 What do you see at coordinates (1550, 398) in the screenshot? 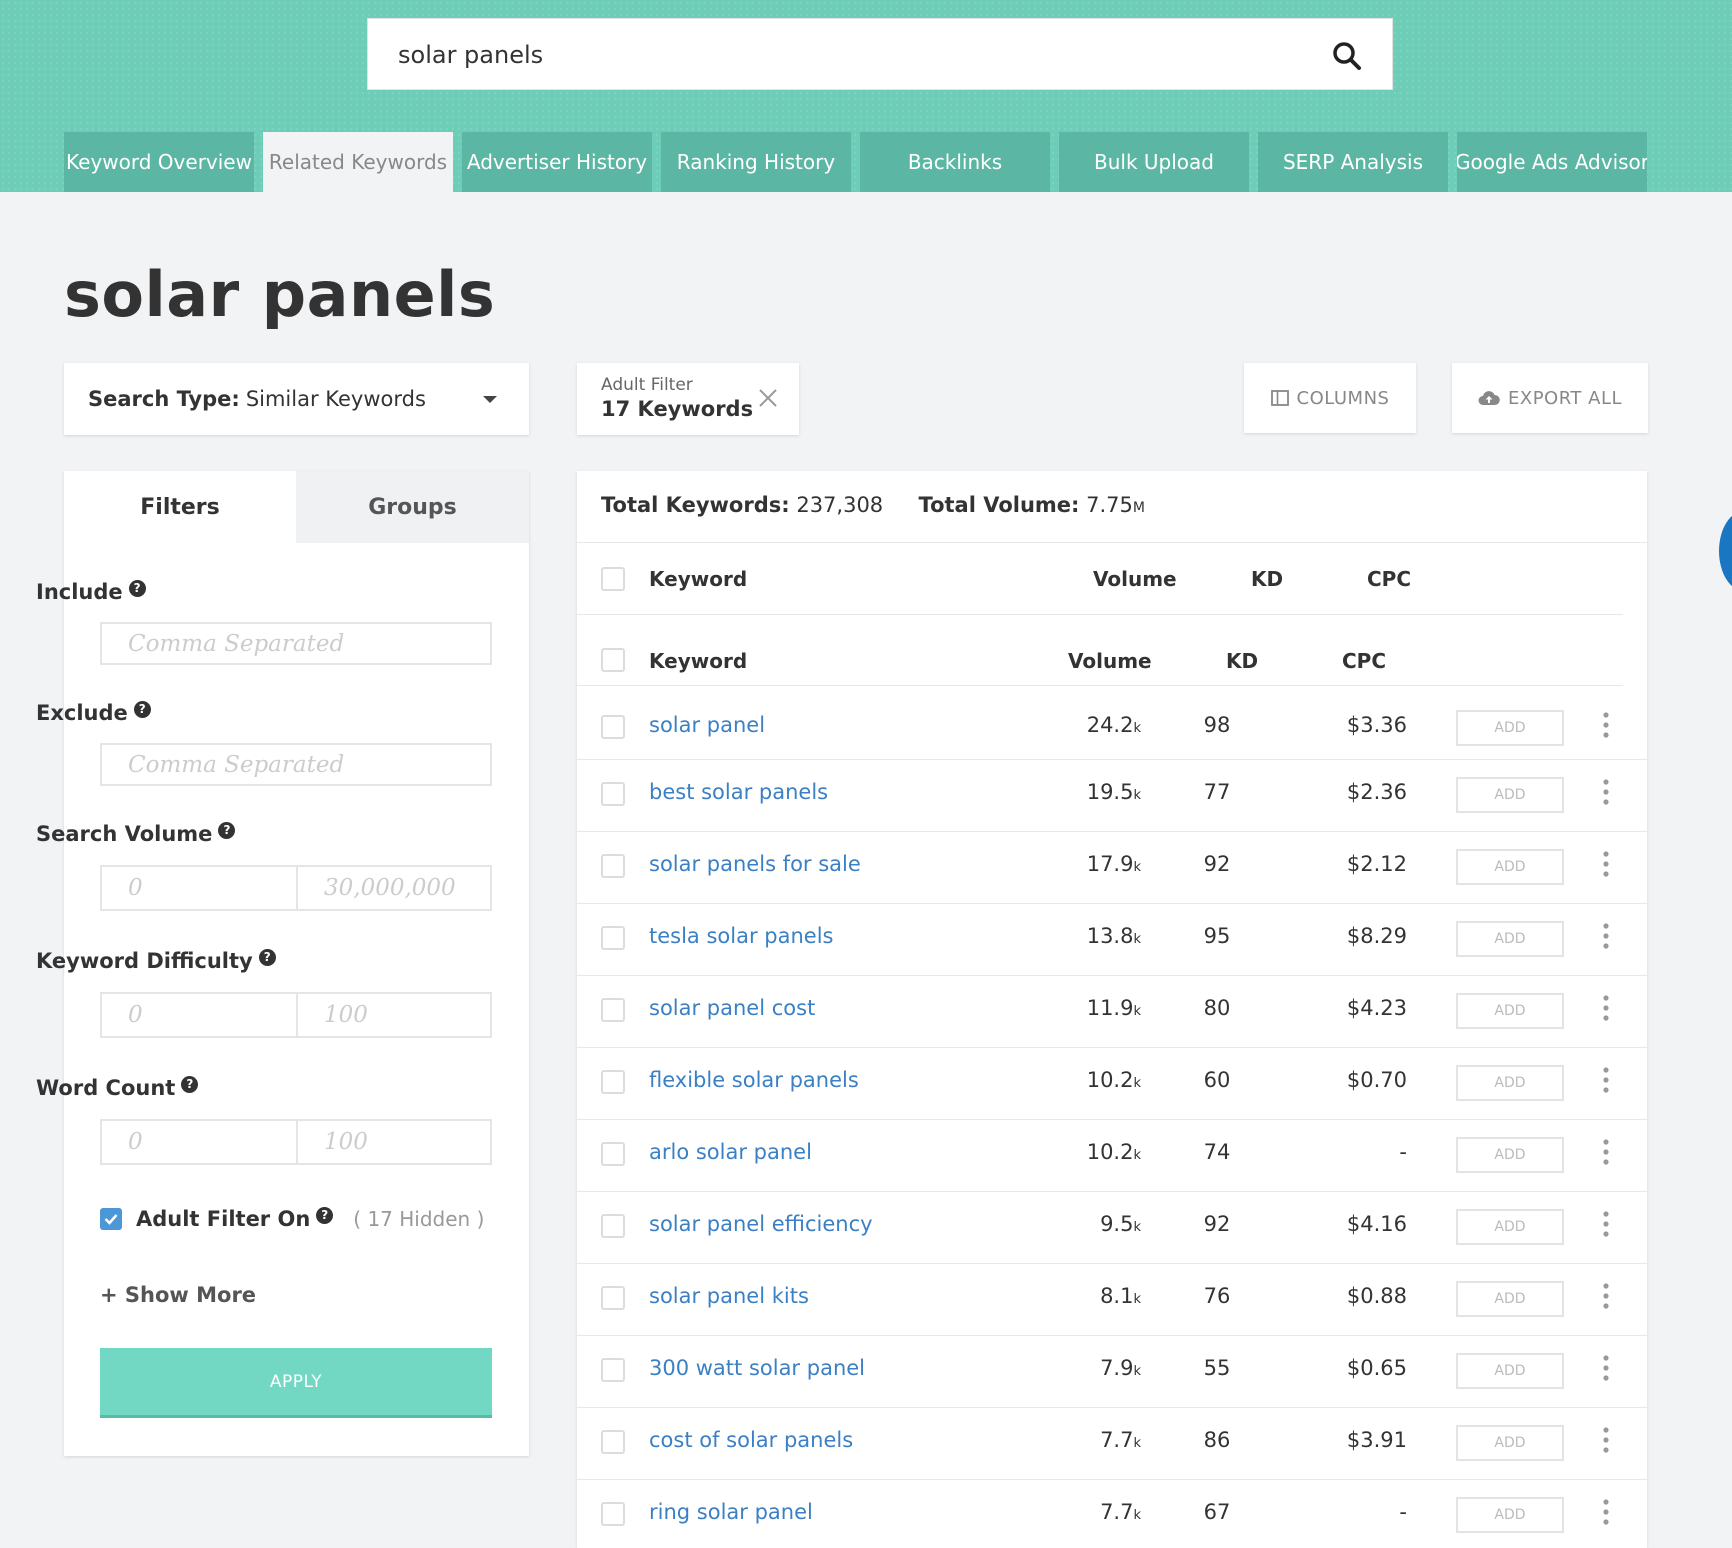
I see `export-all-button: EXPORT ALL` at bounding box center [1550, 398].